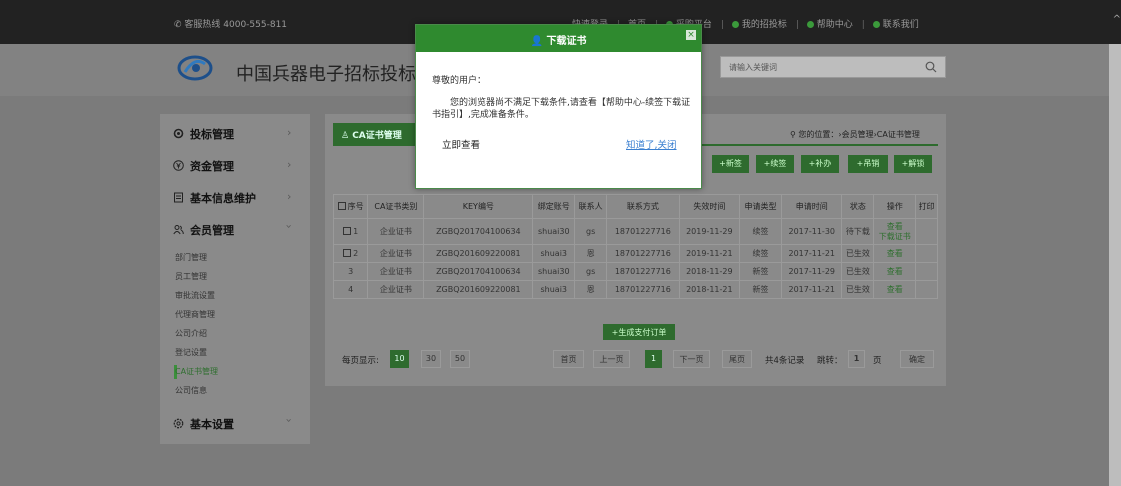 Image resolution: width=1121 pixels, height=486 pixels. What do you see at coordinates (830, 361) in the screenshot?
I see `jump-label: 跳转：` at bounding box center [830, 361].